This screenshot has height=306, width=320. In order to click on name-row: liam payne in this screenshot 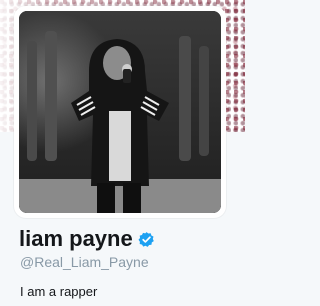, I will do `click(87, 239)`.